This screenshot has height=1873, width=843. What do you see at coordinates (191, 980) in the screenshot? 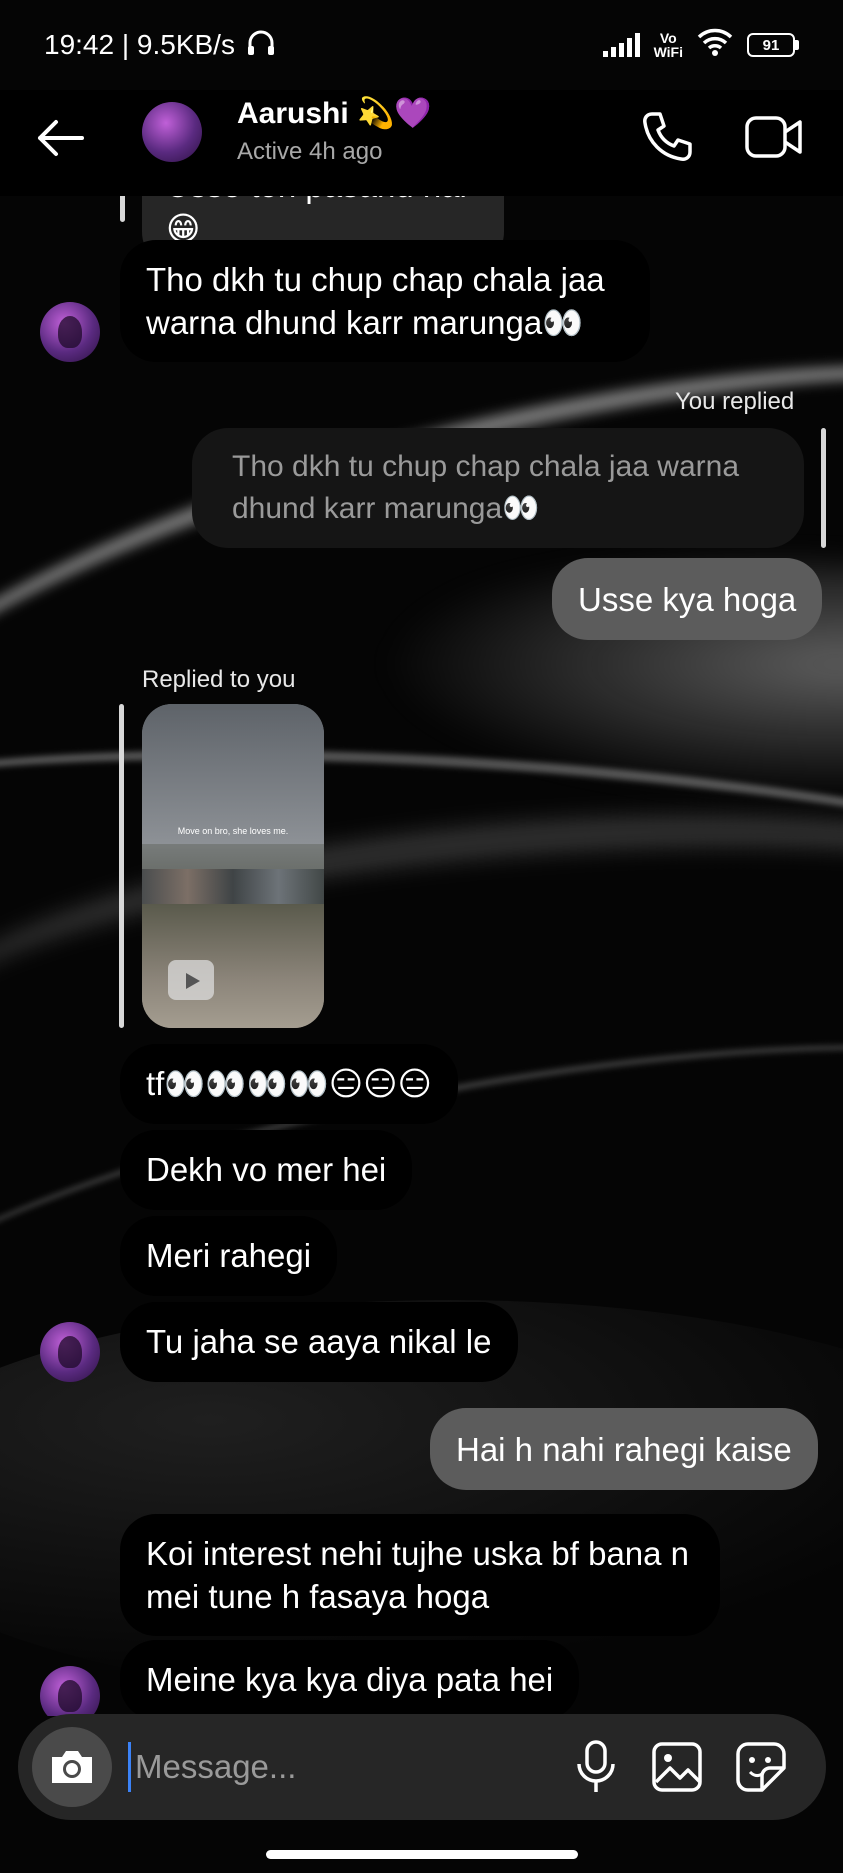
I see `reel-play-icon` at bounding box center [191, 980].